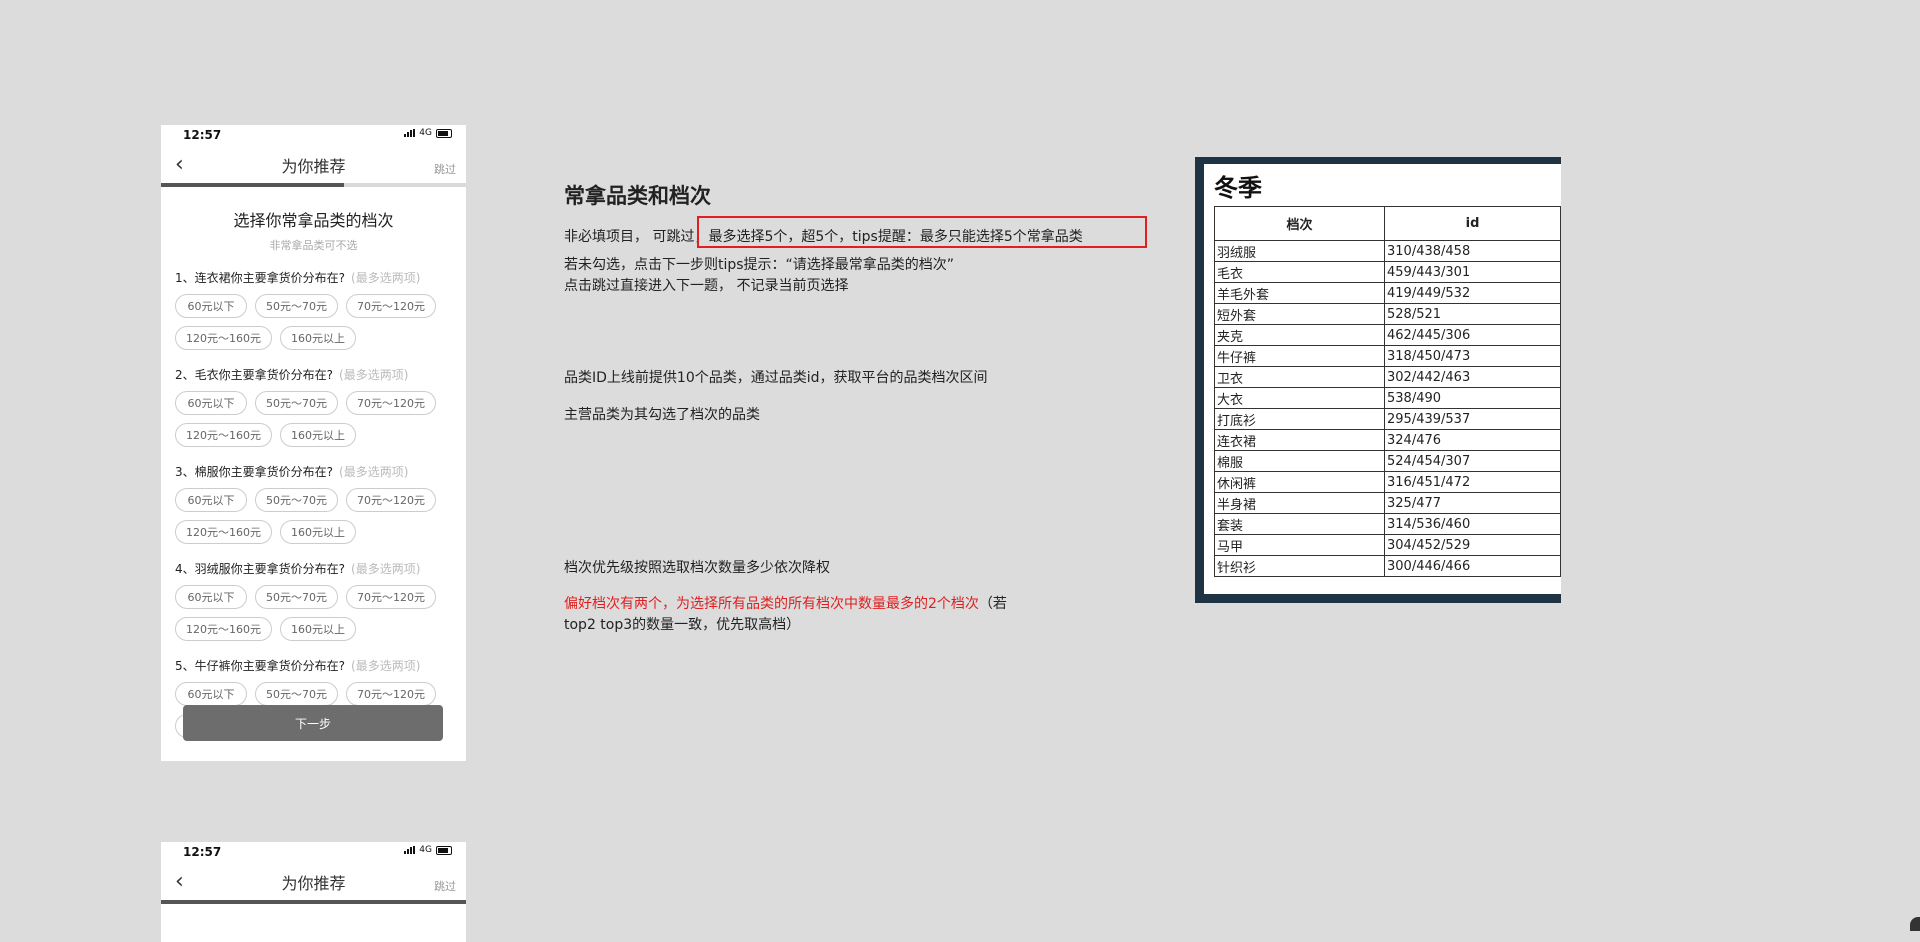 The height and width of the screenshot is (942, 1920). What do you see at coordinates (1299, 223) in the screenshot?
I see `column-header-grade: 档次` at bounding box center [1299, 223].